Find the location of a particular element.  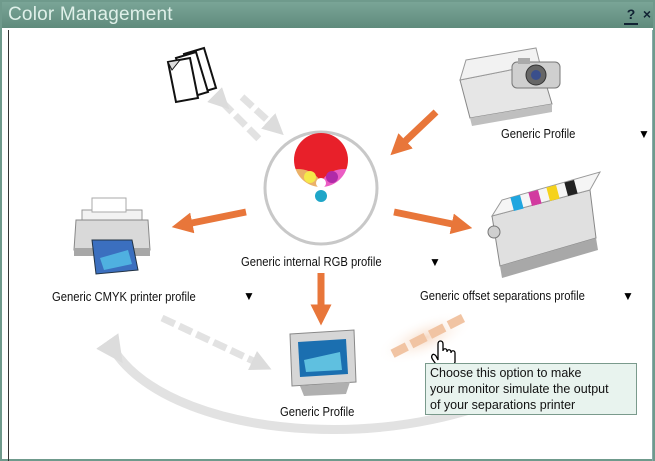

printer-profile-dropdown-icon: ▼ is located at coordinates (249, 296).